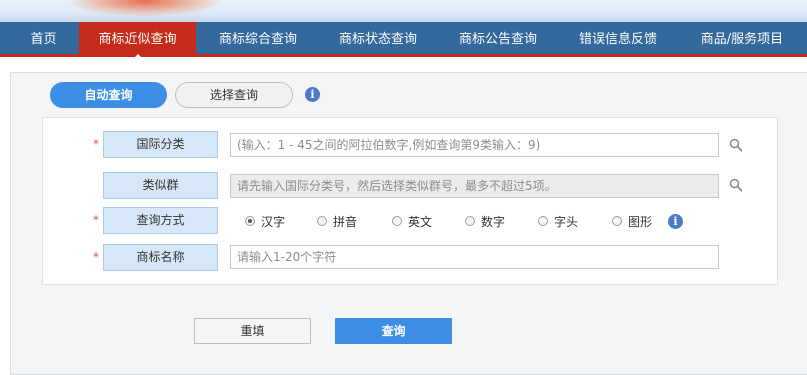  What do you see at coordinates (474, 186) in the screenshot?
I see `similar-group-input` at bounding box center [474, 186].